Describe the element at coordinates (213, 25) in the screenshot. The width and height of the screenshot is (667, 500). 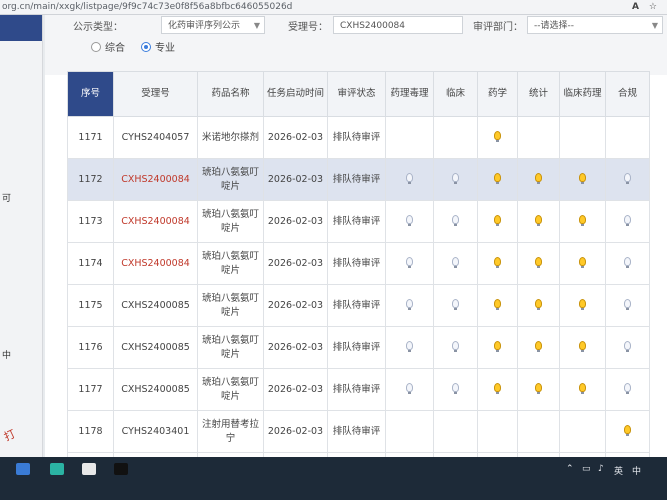
I see `type-select: 化药审评序列公示 ▼` at that location.